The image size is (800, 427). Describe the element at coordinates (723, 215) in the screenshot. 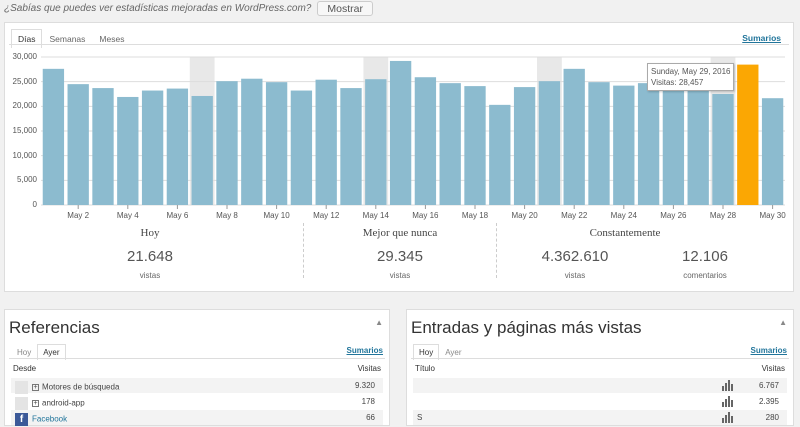

I see `x-tick-label: May 28` at that location.